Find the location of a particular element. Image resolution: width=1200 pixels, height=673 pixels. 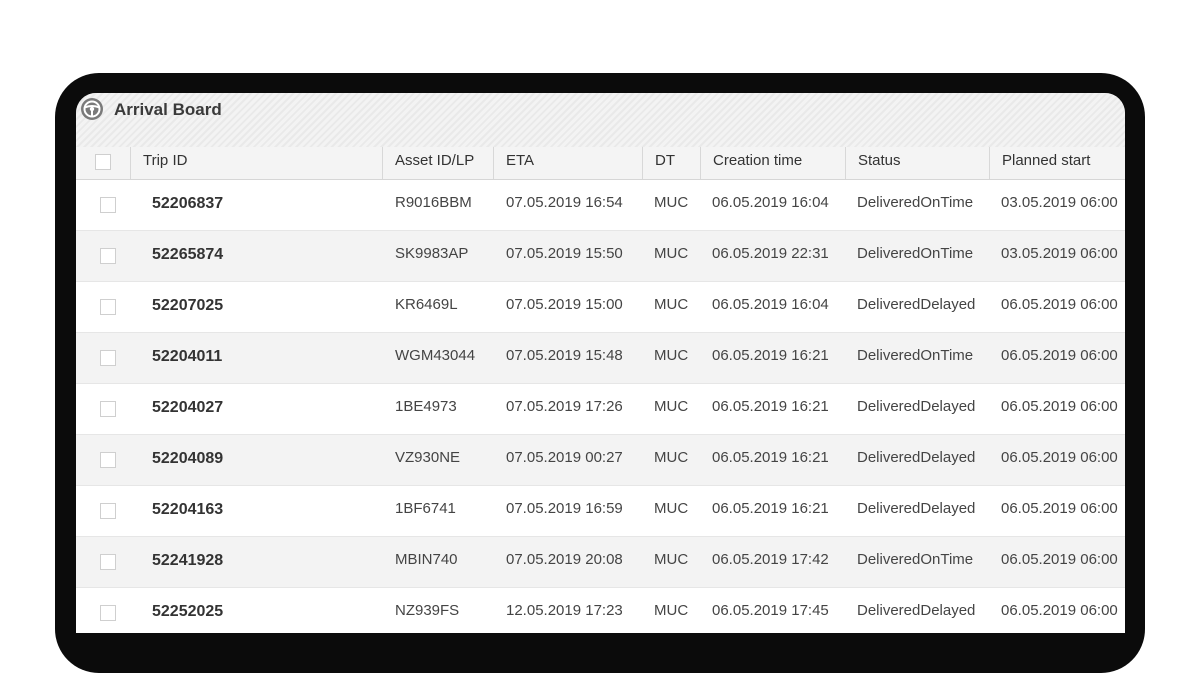

cell-asset-id: 1BF6741 is located at coordinates (425, 508).